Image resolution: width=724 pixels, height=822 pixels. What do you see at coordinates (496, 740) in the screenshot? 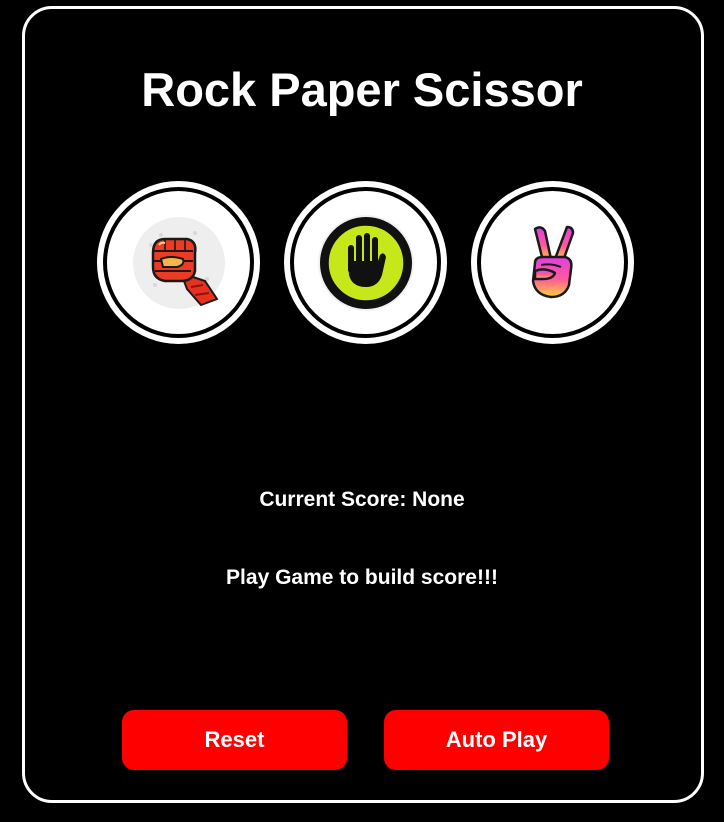
I see `auto-play-button: Auto Play` at bounding box center [496, 740].